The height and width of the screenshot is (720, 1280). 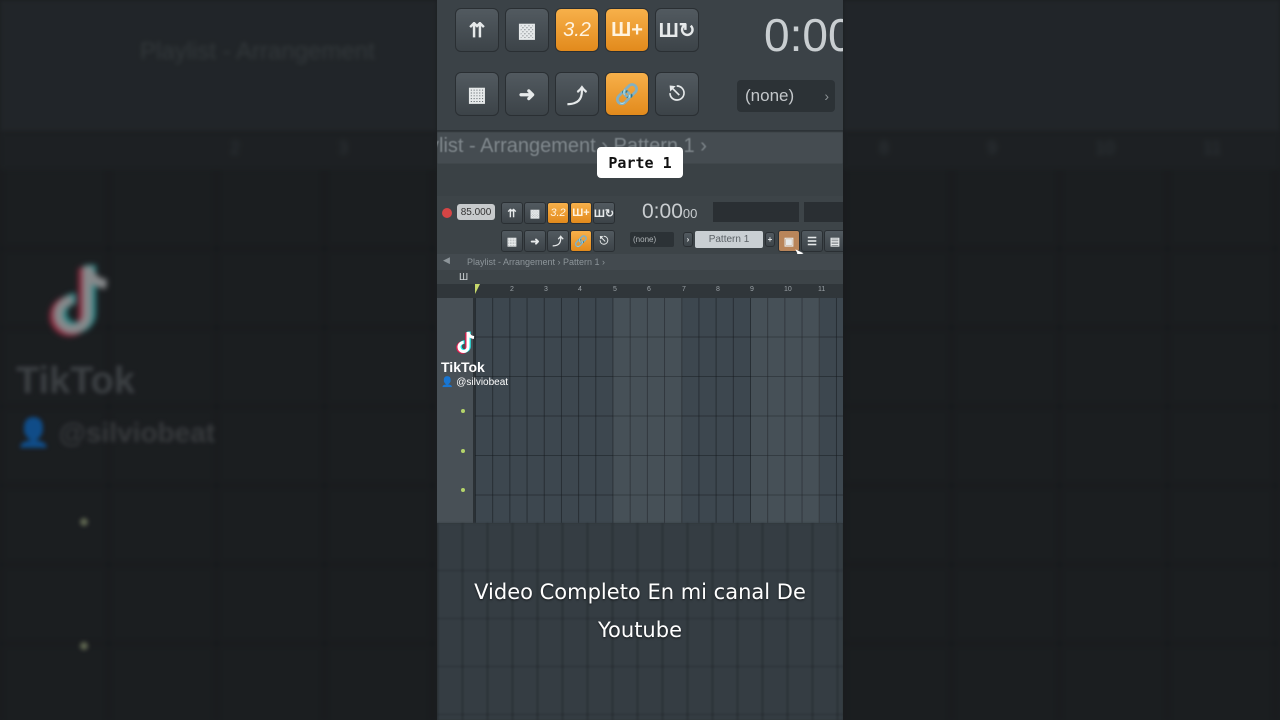 I want to click on tiktok-logo-icon, so click(x=465, y=342).